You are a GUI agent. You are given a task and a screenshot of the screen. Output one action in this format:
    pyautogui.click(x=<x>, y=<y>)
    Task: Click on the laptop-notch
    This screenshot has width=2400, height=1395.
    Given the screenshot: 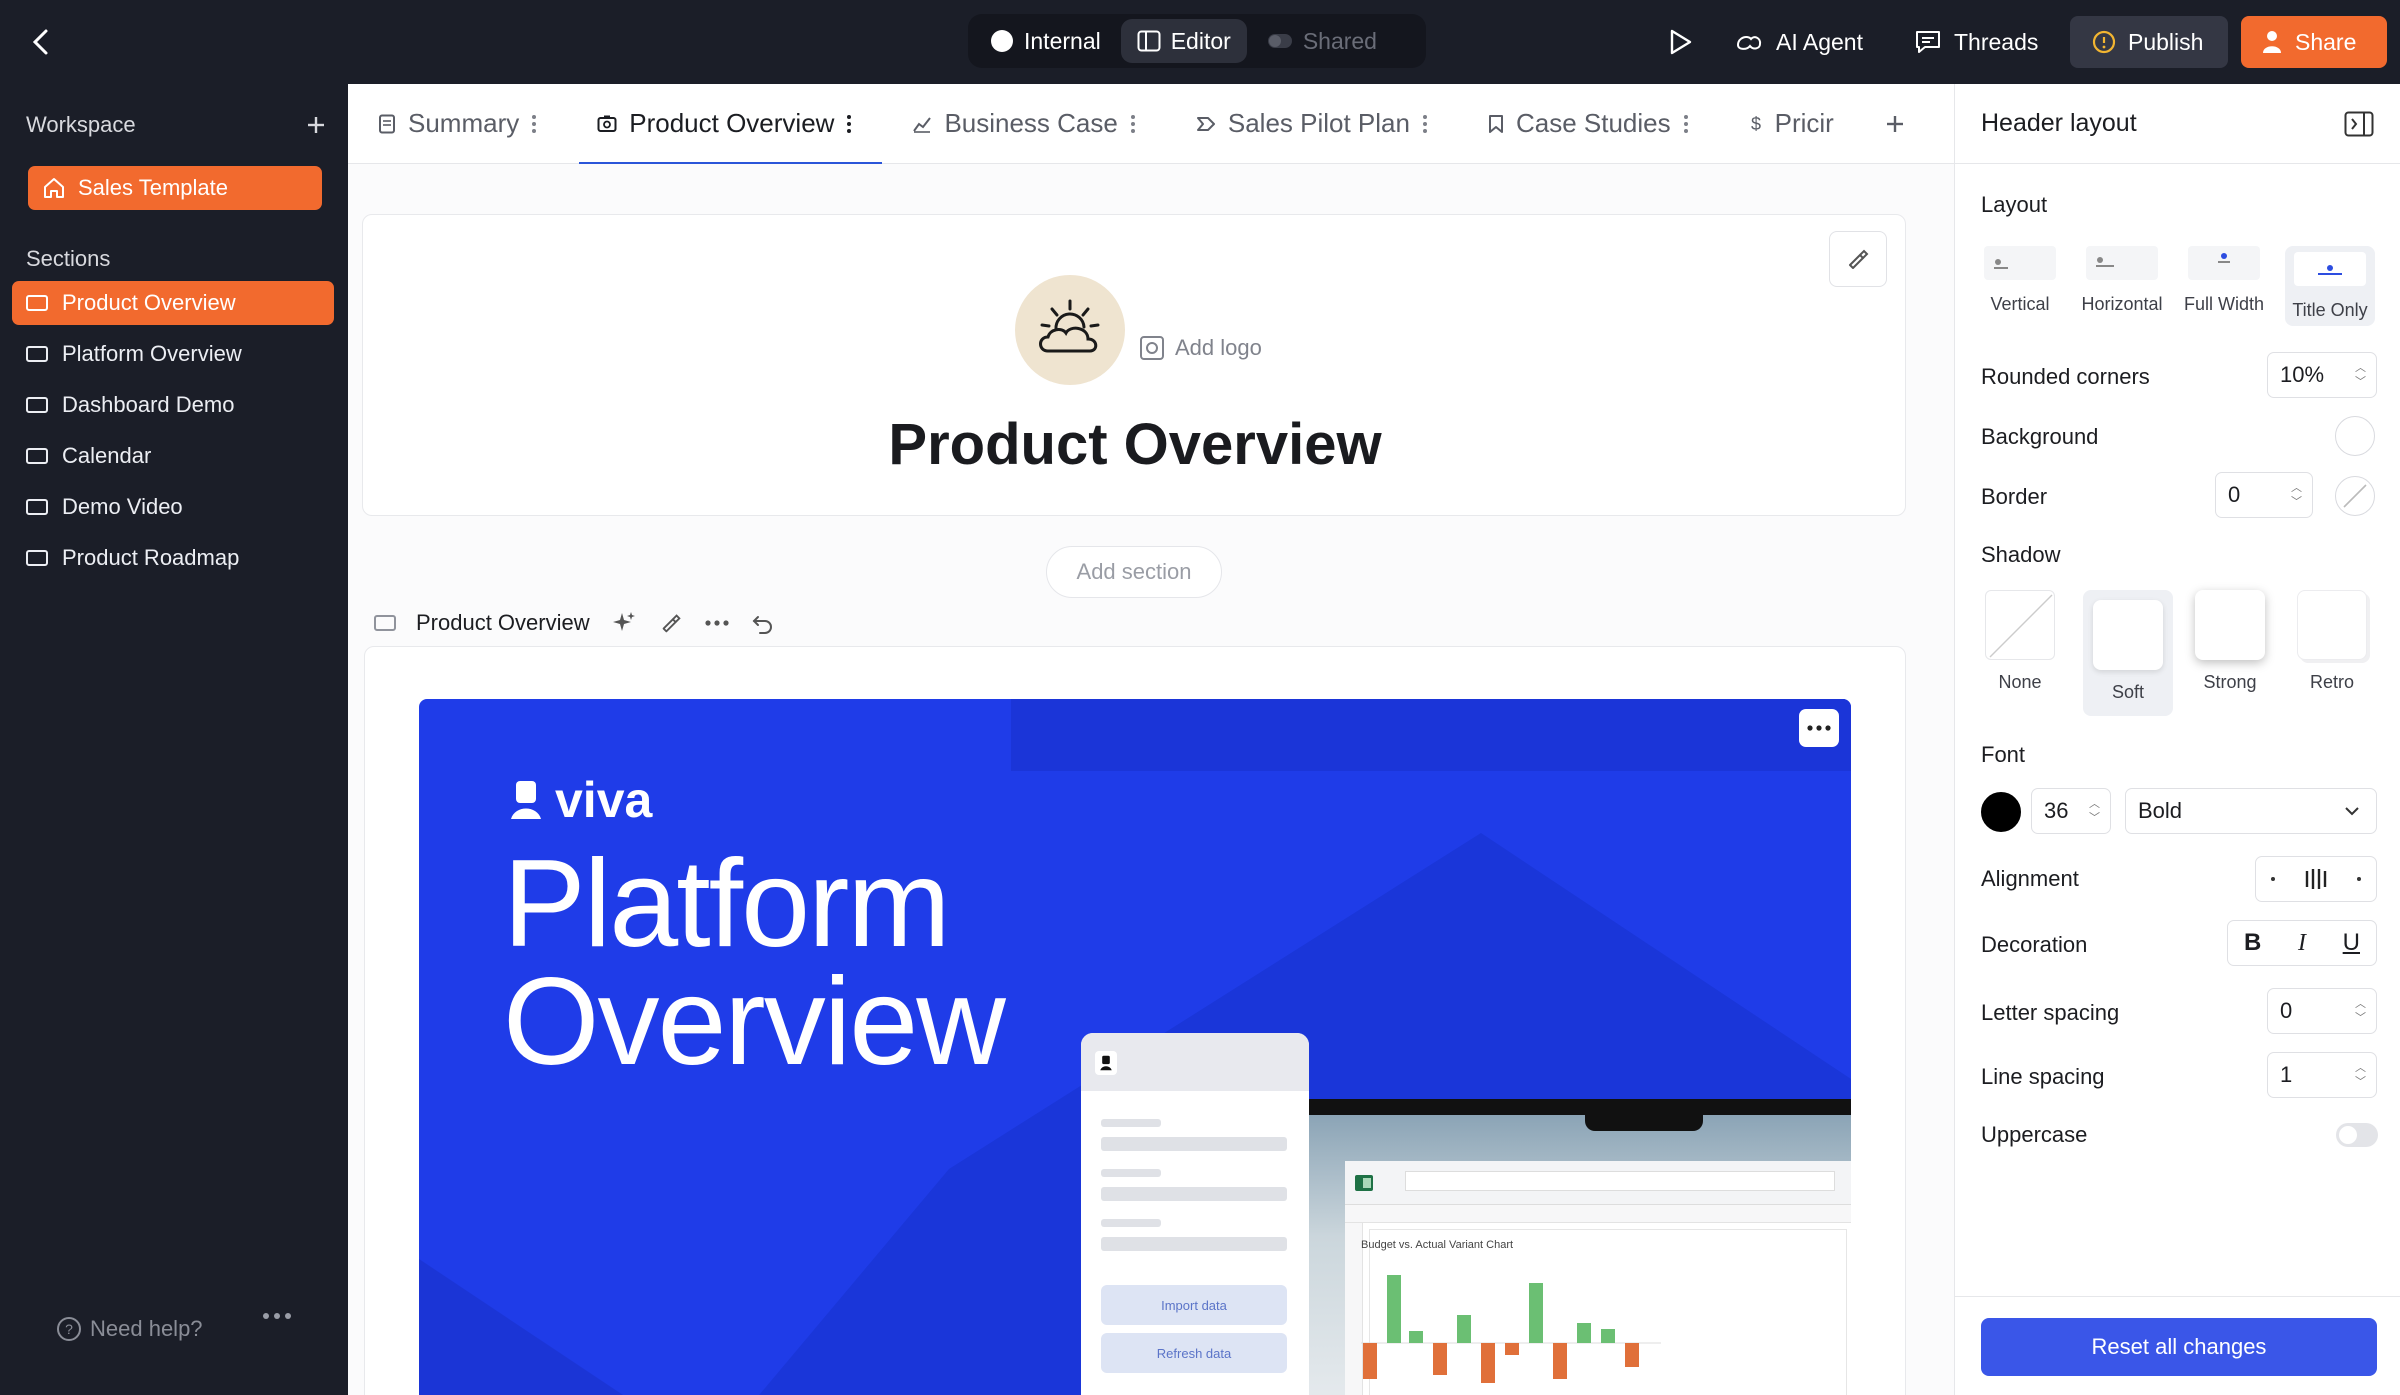 What is the action you would take?
    pyautogui.click(x=1644, y=1120)
    